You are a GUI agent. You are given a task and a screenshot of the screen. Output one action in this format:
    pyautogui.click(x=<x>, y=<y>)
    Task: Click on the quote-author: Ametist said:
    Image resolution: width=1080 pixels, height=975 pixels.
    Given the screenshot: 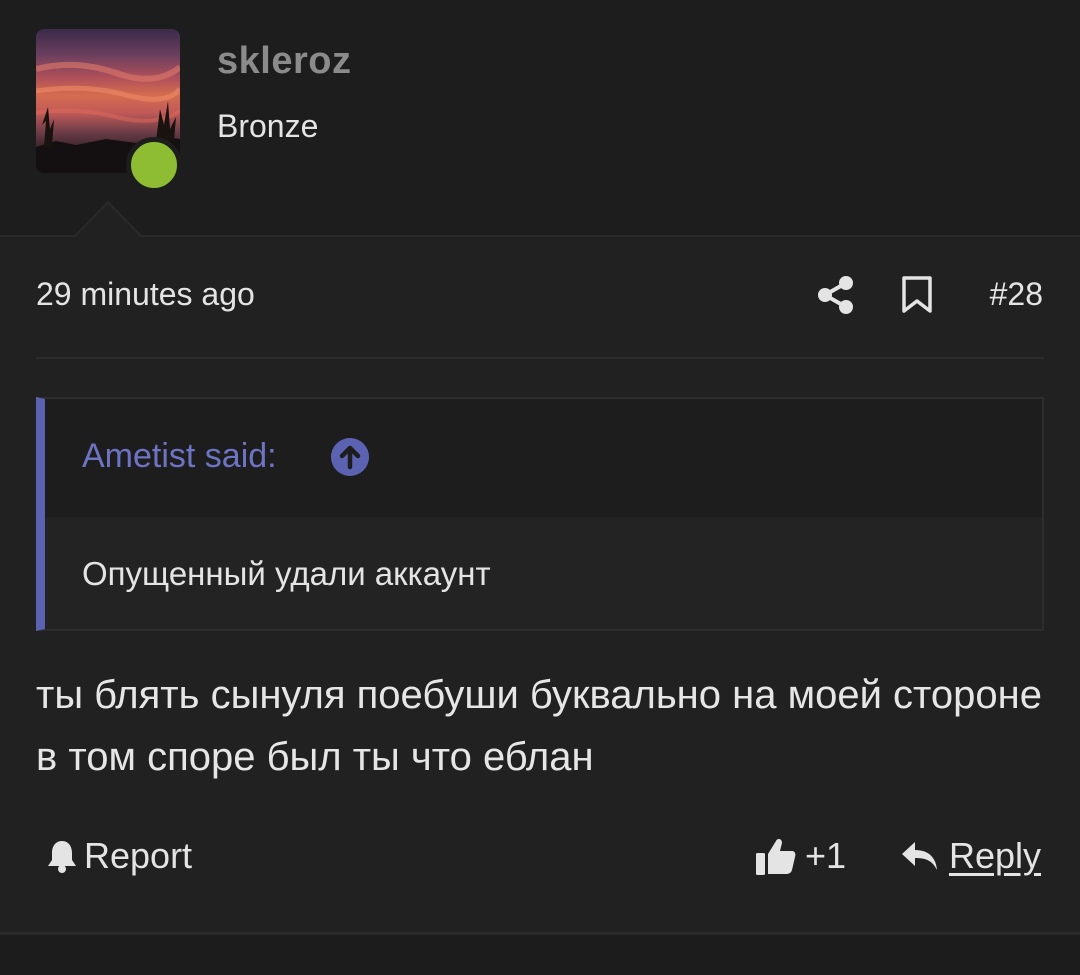 What is the action you would take?
    pyautogui.click(x=179, y=456)
    